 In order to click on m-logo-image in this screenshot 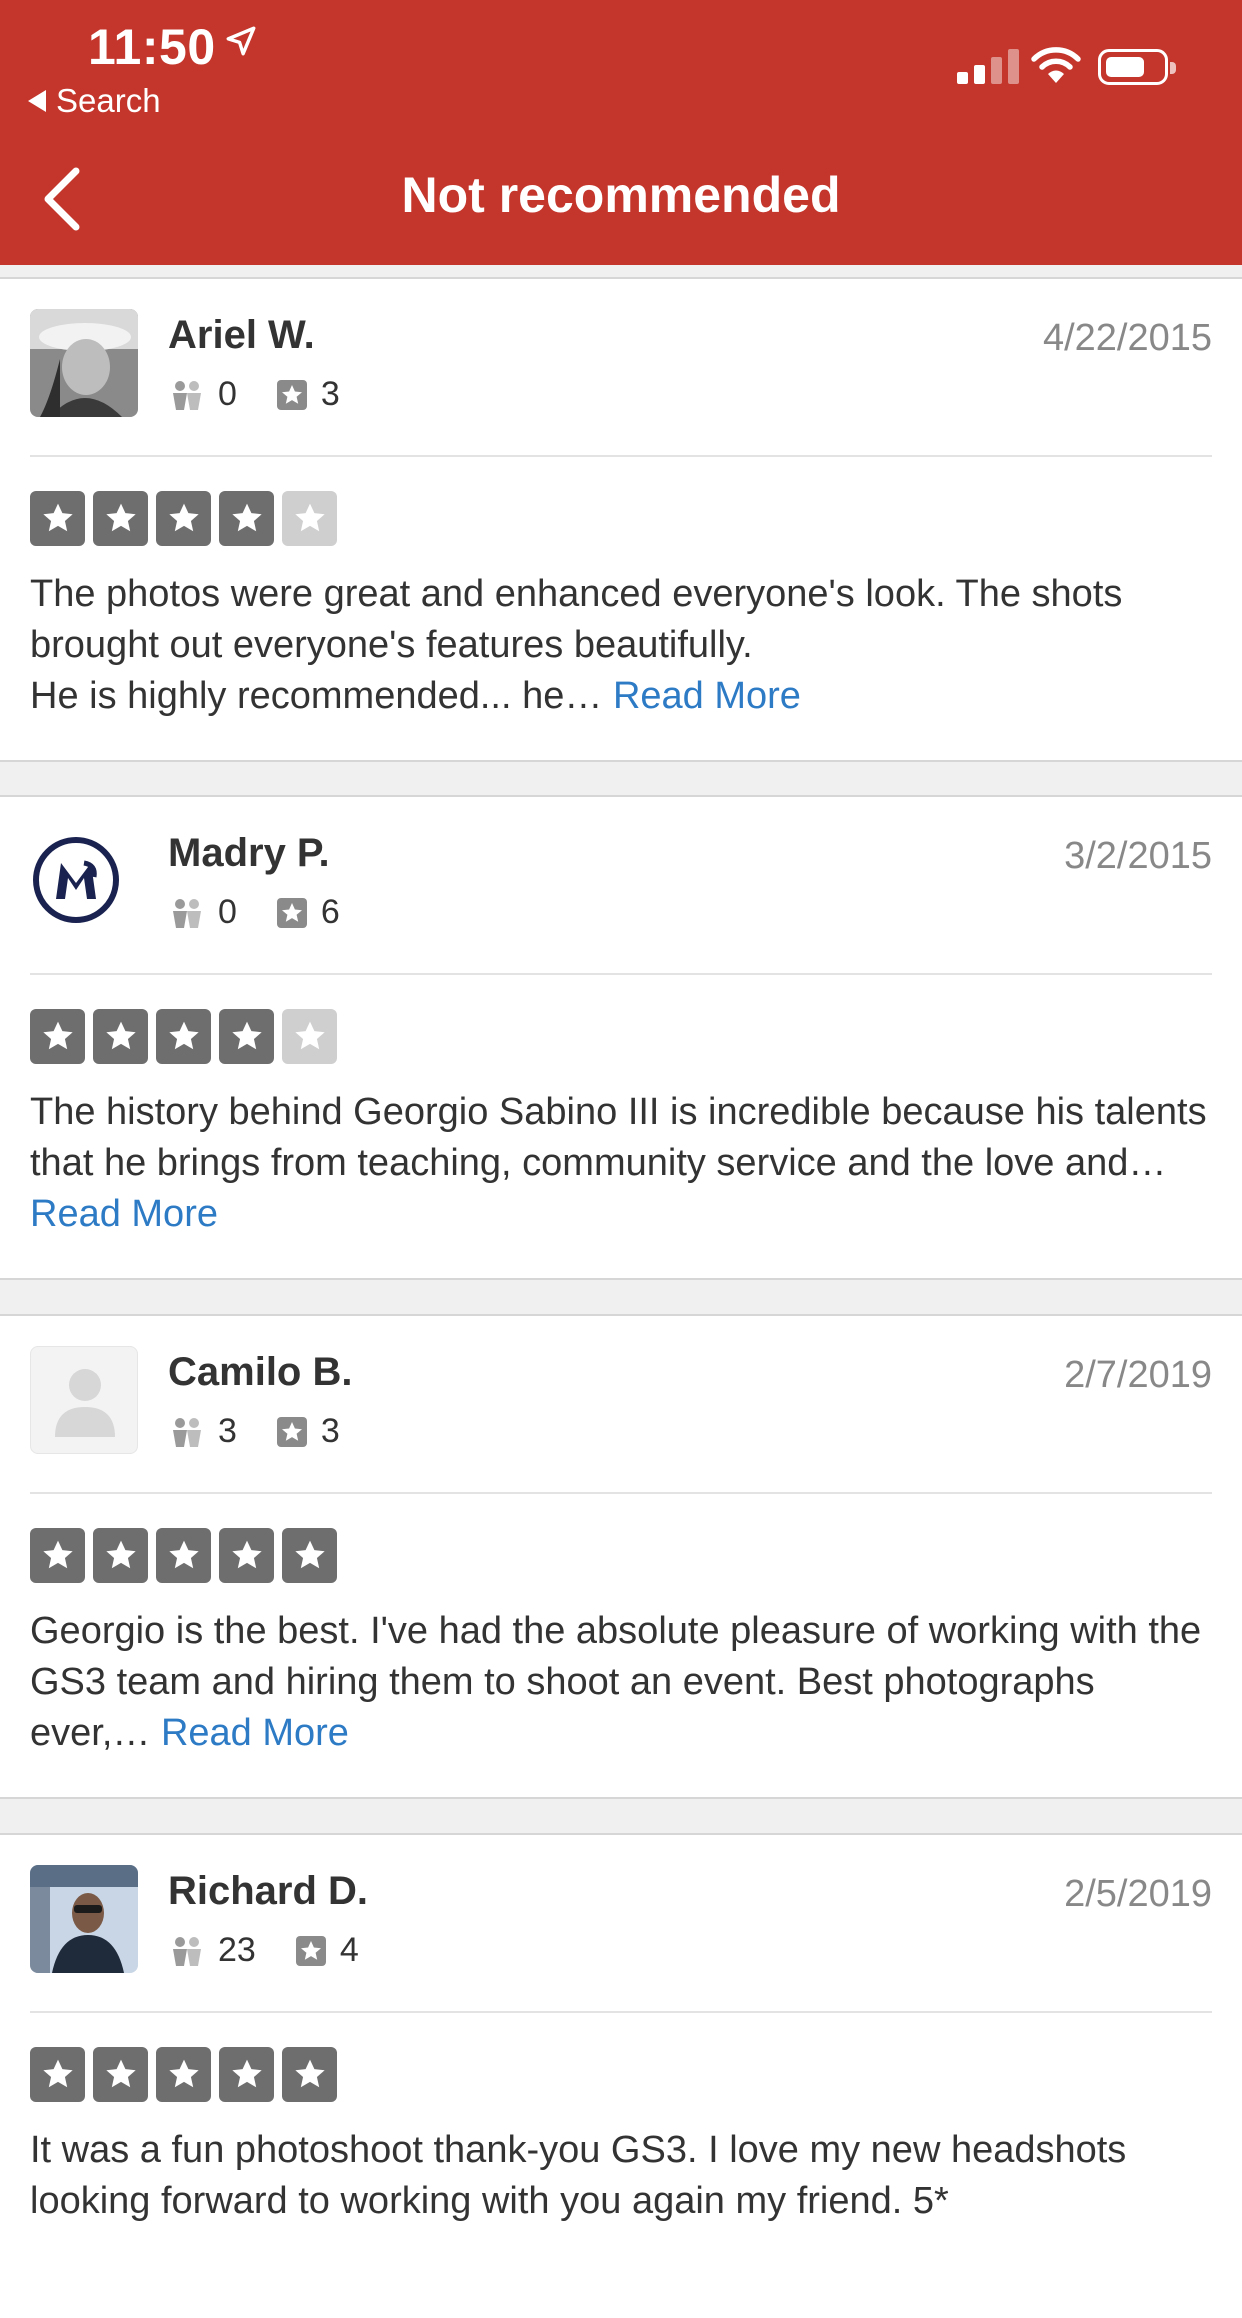, I will do `click(84, 881)`.